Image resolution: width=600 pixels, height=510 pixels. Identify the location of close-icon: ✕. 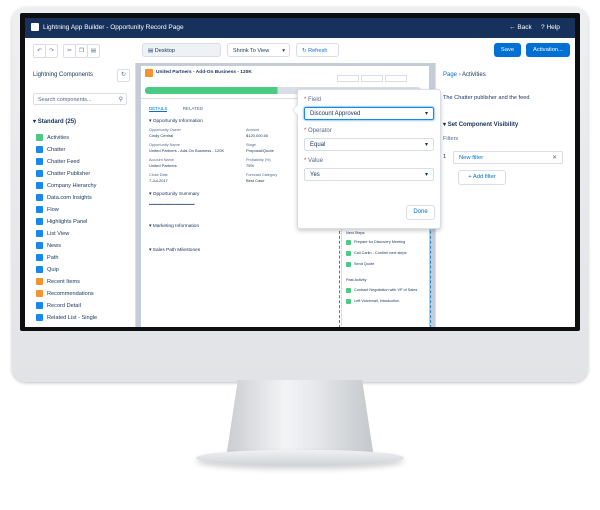
(554, 158).